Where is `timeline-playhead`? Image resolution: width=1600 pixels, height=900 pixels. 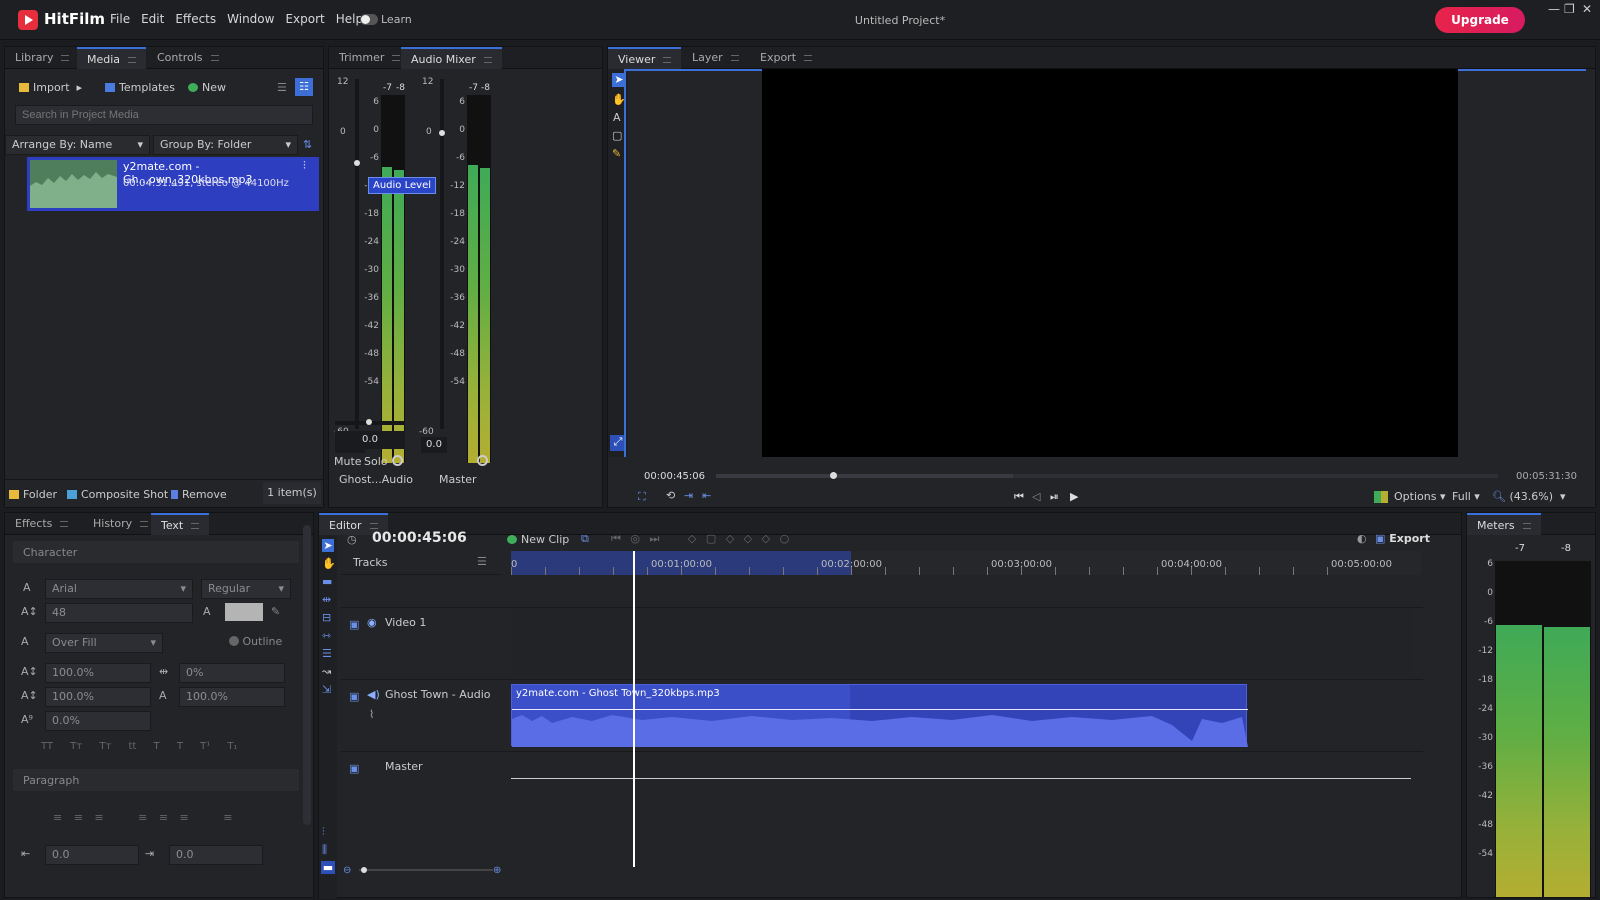
timeline-playhead is located at coordinates (634, 709).